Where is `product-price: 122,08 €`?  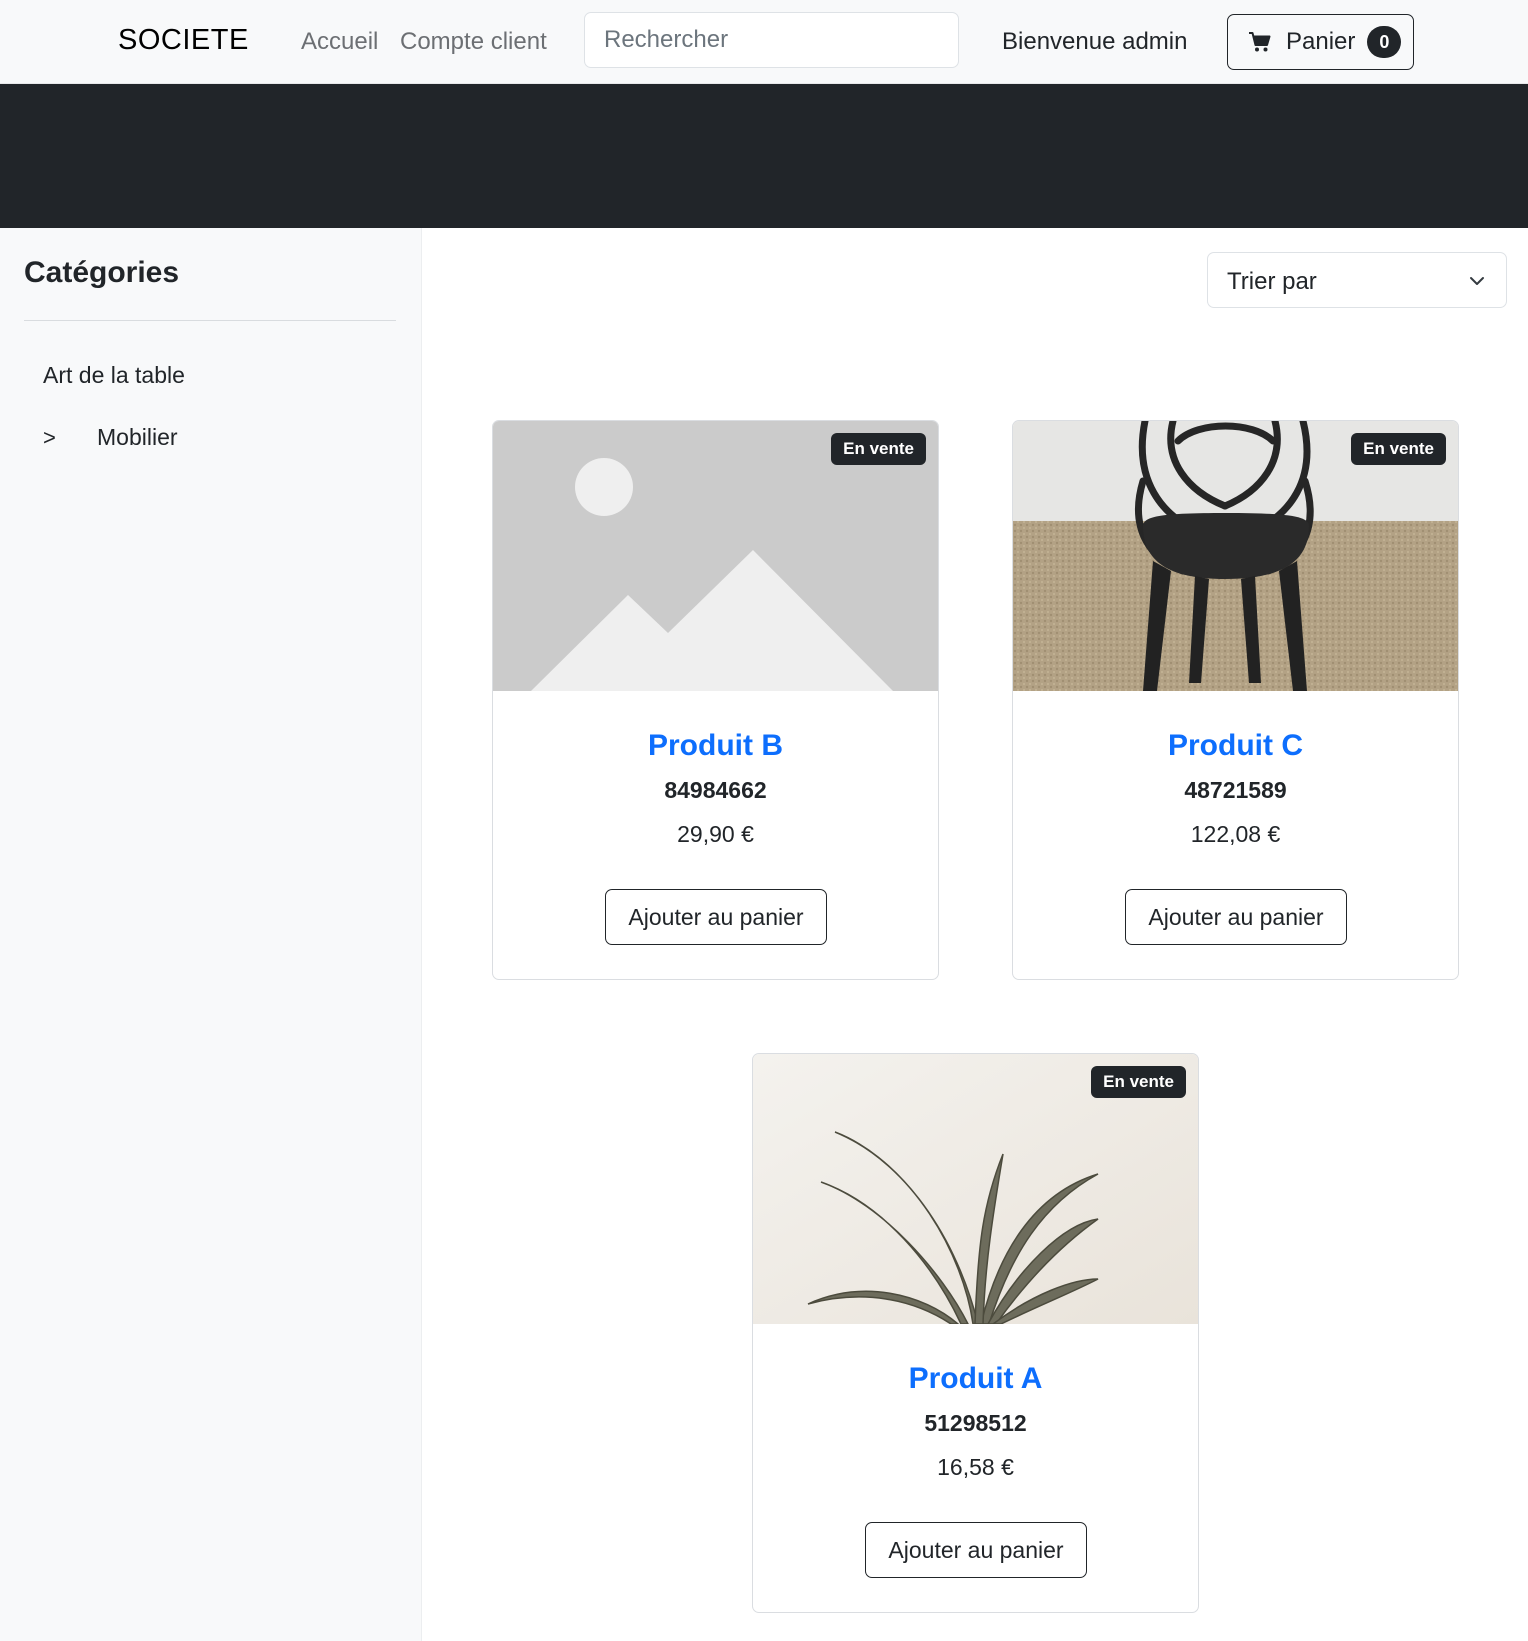
product-price: 122,08 € is located at coordinates (1235, 834).